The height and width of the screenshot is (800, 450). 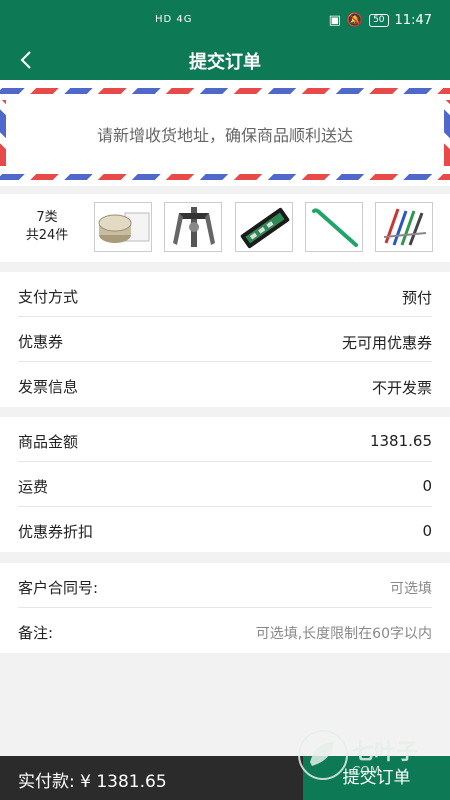 What do you see at coordinates (92, 782) in the screenshot?
I see `total-payable: 实付款: ¥ 1381.65` at bounding box center [92, 782].